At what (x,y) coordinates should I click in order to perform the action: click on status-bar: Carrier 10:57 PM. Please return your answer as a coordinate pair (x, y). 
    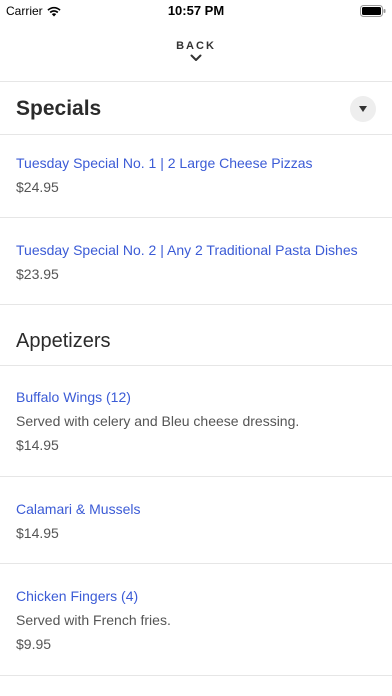
    Looking at the image, I should click on (196, 11).